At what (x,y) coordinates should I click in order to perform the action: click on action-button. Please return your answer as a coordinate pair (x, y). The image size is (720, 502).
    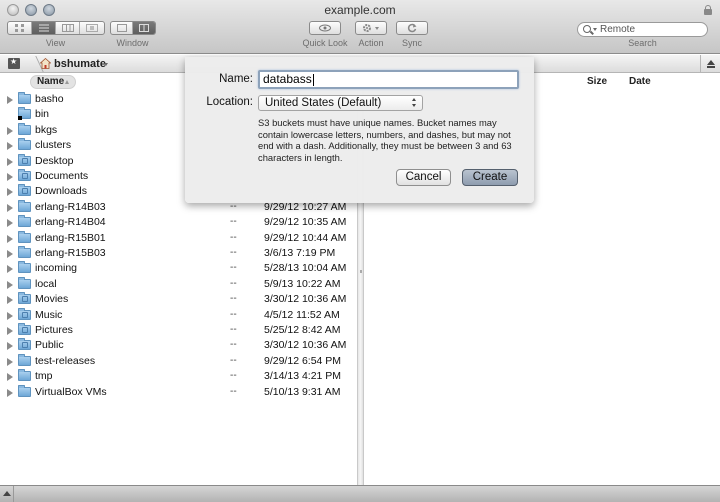
    Looking at the image, I should click on (371, 28).